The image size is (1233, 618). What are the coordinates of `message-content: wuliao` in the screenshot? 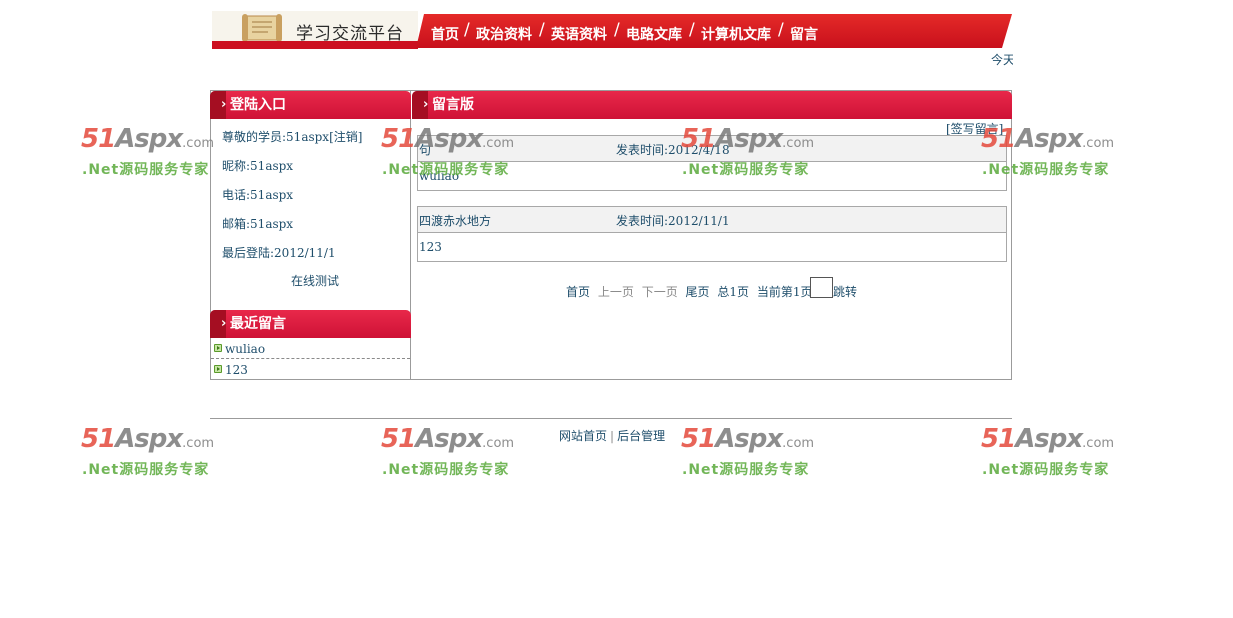 It's located at (439, 176).